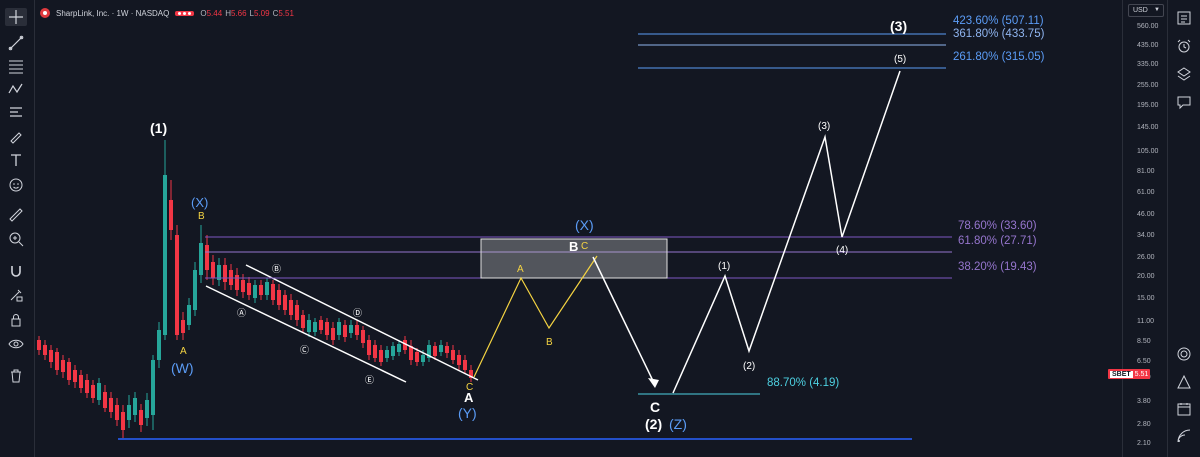  What do you see at coordinates (467, 413) in the screenshot?
I see `wave-label-Y: (Y)` at bounding box center [467, 413].